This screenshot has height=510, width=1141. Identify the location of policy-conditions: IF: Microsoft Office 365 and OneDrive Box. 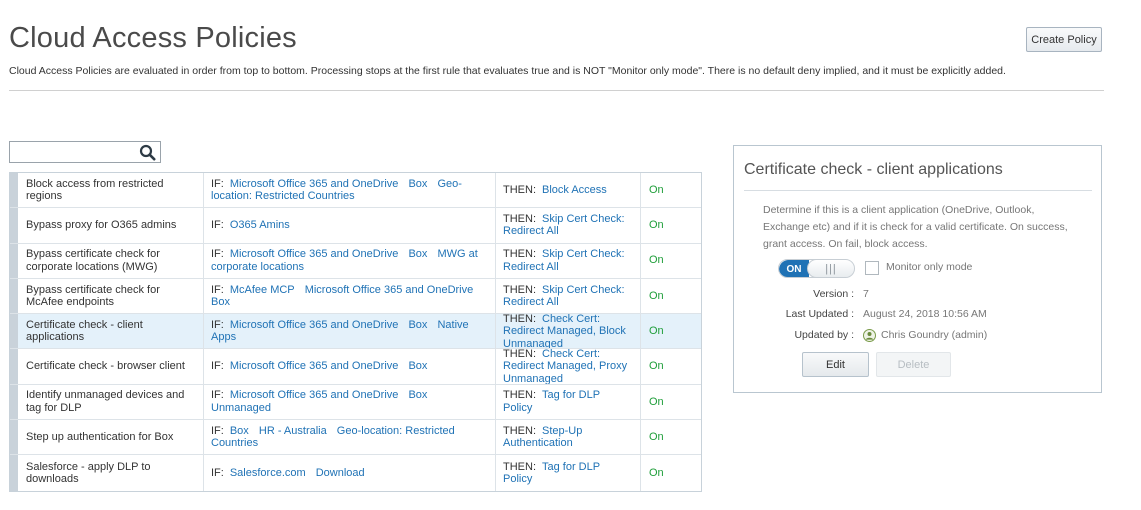
(350, 366).